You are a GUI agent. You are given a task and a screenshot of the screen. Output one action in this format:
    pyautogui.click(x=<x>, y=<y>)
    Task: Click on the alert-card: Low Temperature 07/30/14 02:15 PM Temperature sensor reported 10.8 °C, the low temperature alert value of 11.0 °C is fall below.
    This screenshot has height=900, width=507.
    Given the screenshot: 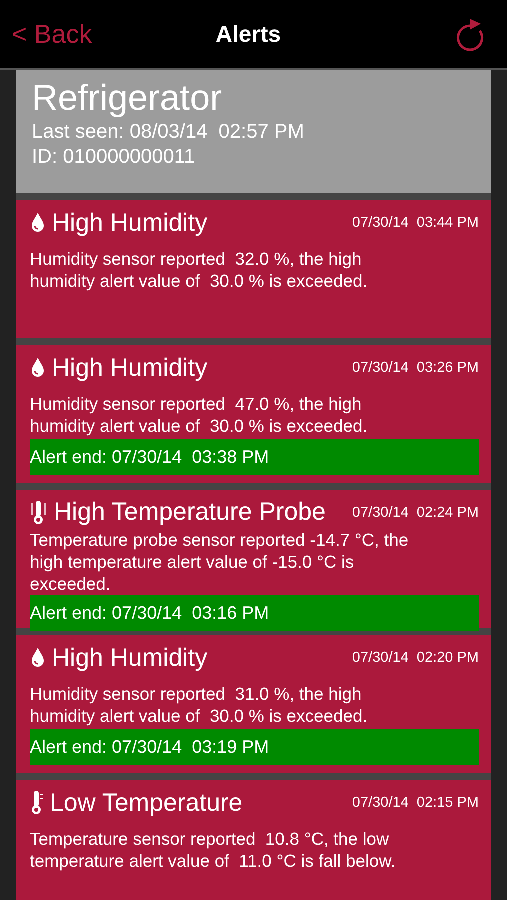 What is the action you would take?
    pyautogui.click(x=253, y=840)
    